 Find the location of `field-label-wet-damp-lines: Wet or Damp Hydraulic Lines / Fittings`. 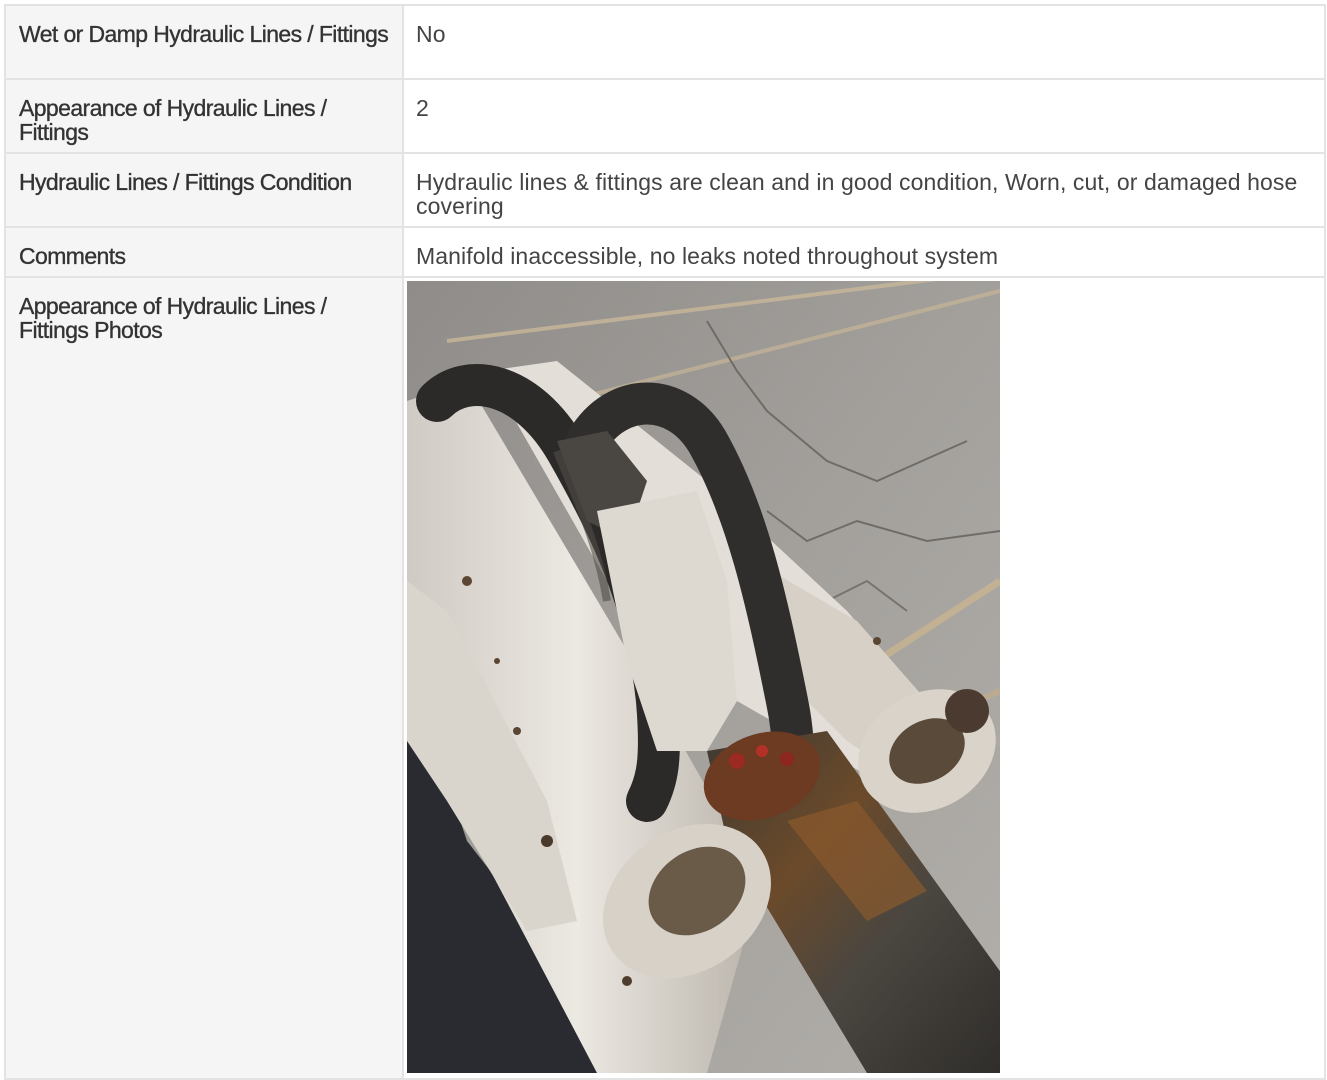

field-label-wet-damp-lines: Wet or Damp Hydraulic Lines / Fittings is located at coordinates (204, 34).